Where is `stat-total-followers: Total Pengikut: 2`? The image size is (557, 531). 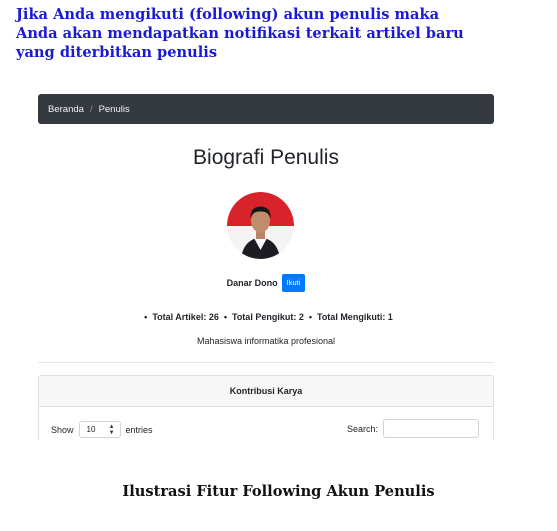 stat-total-followers: Total Pengikut: 2 is located at coordinates (267, 317).